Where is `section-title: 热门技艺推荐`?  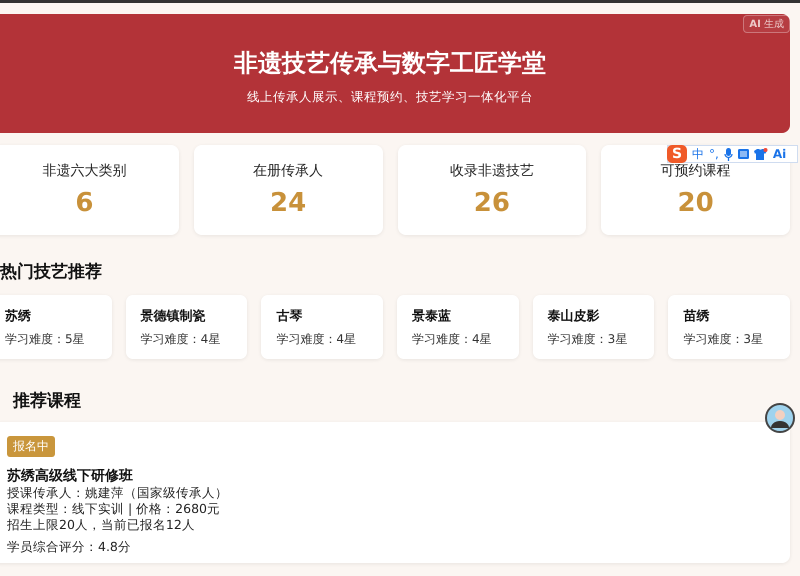 section-title: 热门技艺推荐 is located at coordinates (51, 272).